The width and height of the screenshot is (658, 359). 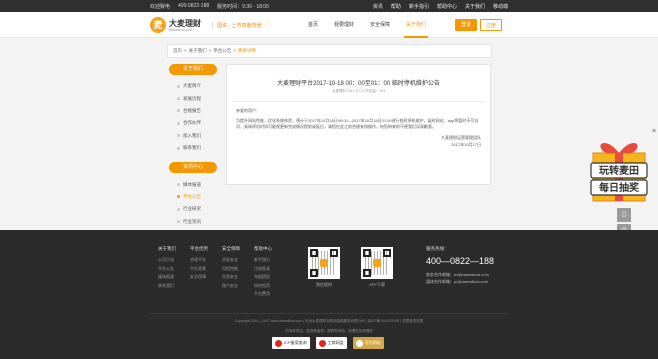 What do you see at coordinates (160, 7) in the screenshot?
I see `welcome-text: 欢迎致电` at bounding box center [160, 7].